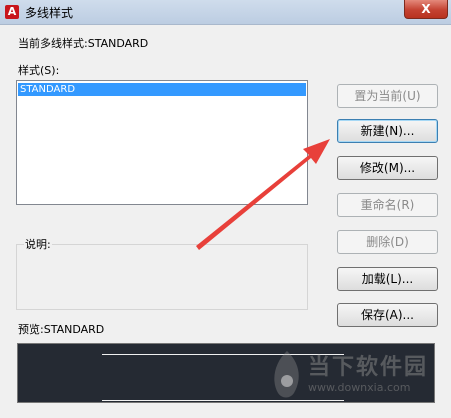  Describe the element at coordinates (162, 277) in the screenshot. I see `description-field` at that location.